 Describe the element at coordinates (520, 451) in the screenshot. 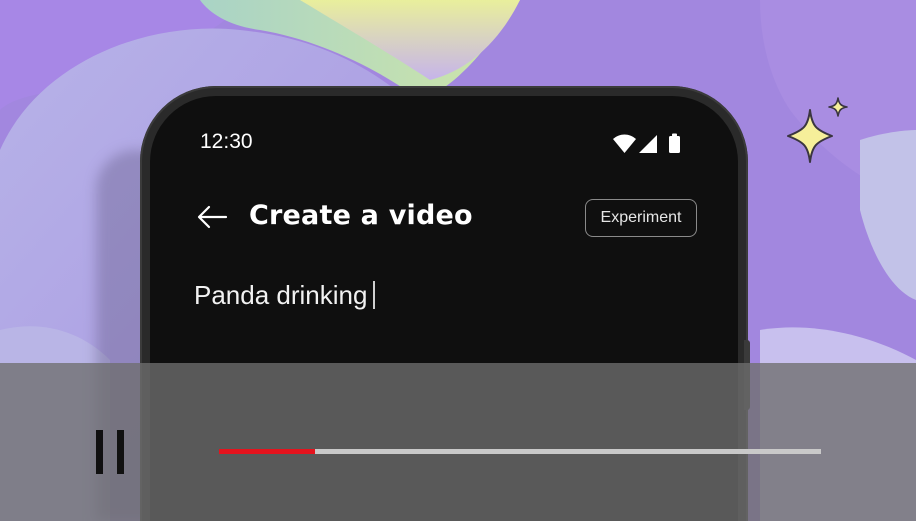

I see `progress-bar` at that location.